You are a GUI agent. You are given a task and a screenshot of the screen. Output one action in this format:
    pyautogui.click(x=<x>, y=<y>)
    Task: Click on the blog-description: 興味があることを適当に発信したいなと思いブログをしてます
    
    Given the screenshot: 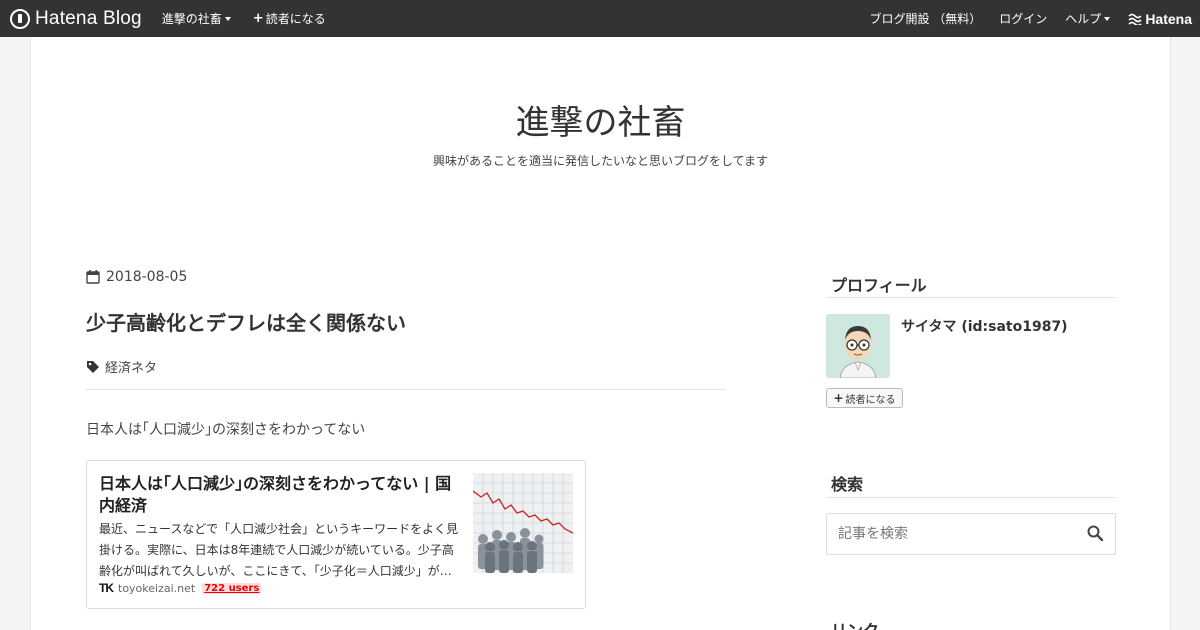 What is the action you would take?
    pyautogui.click(x=600, y=161)
    